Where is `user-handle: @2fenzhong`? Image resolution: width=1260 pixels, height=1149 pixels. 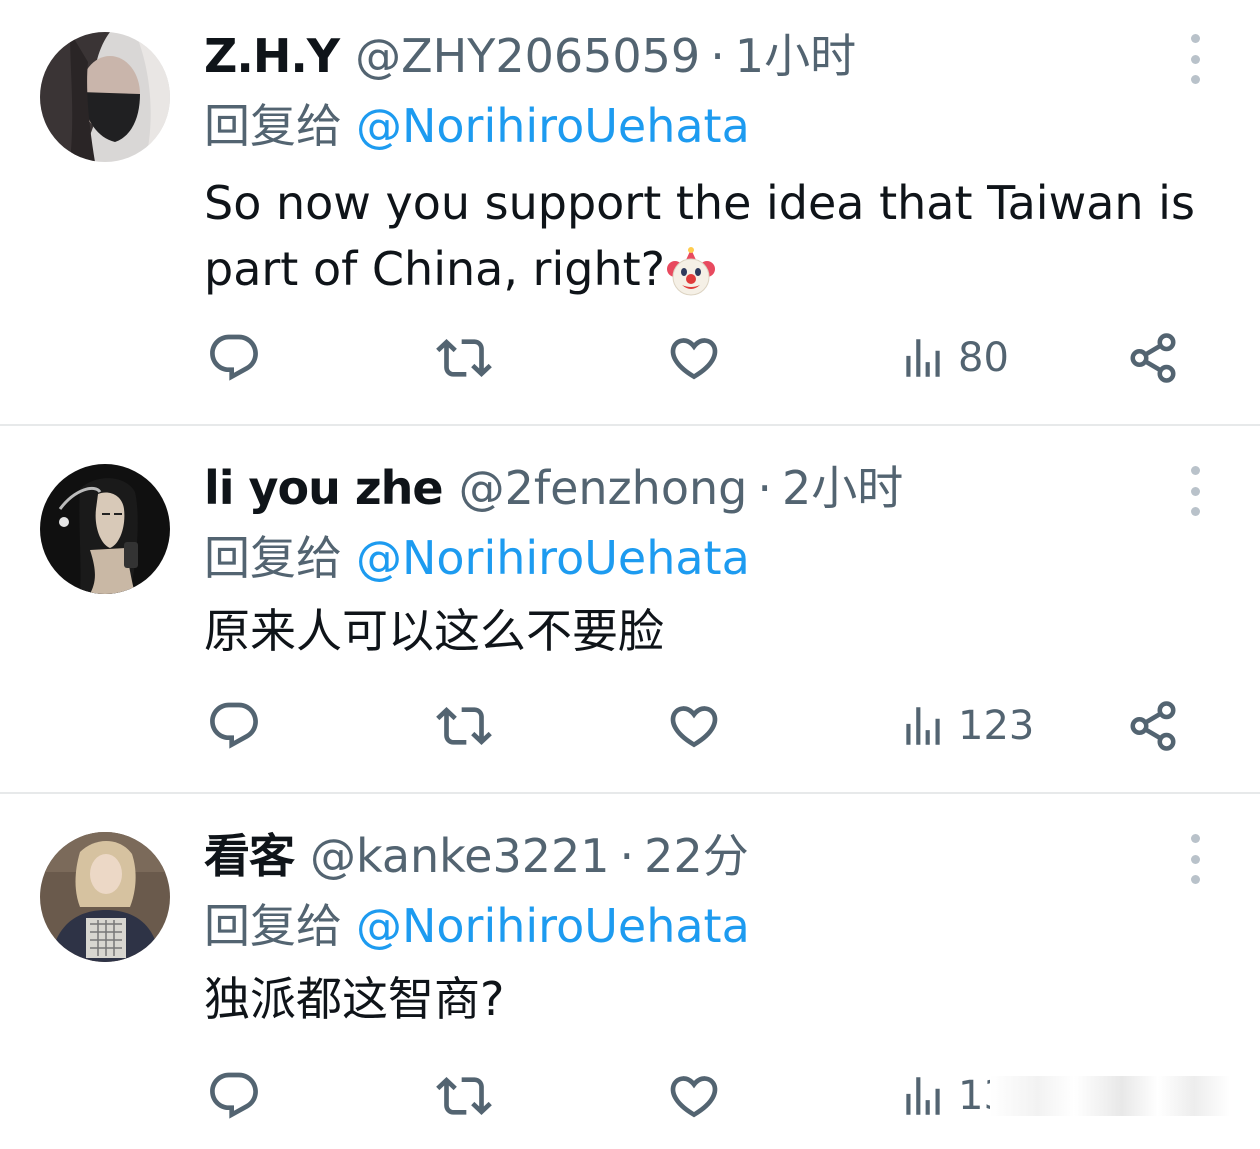 user-handle: @2fenzhong is located at coordinates (603, 488).